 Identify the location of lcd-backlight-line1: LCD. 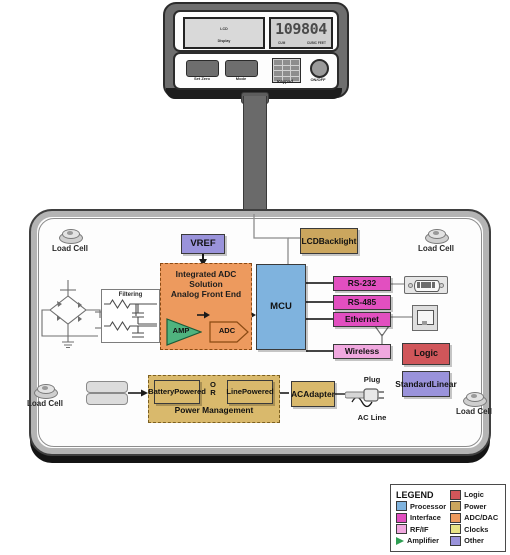
(310, 240).